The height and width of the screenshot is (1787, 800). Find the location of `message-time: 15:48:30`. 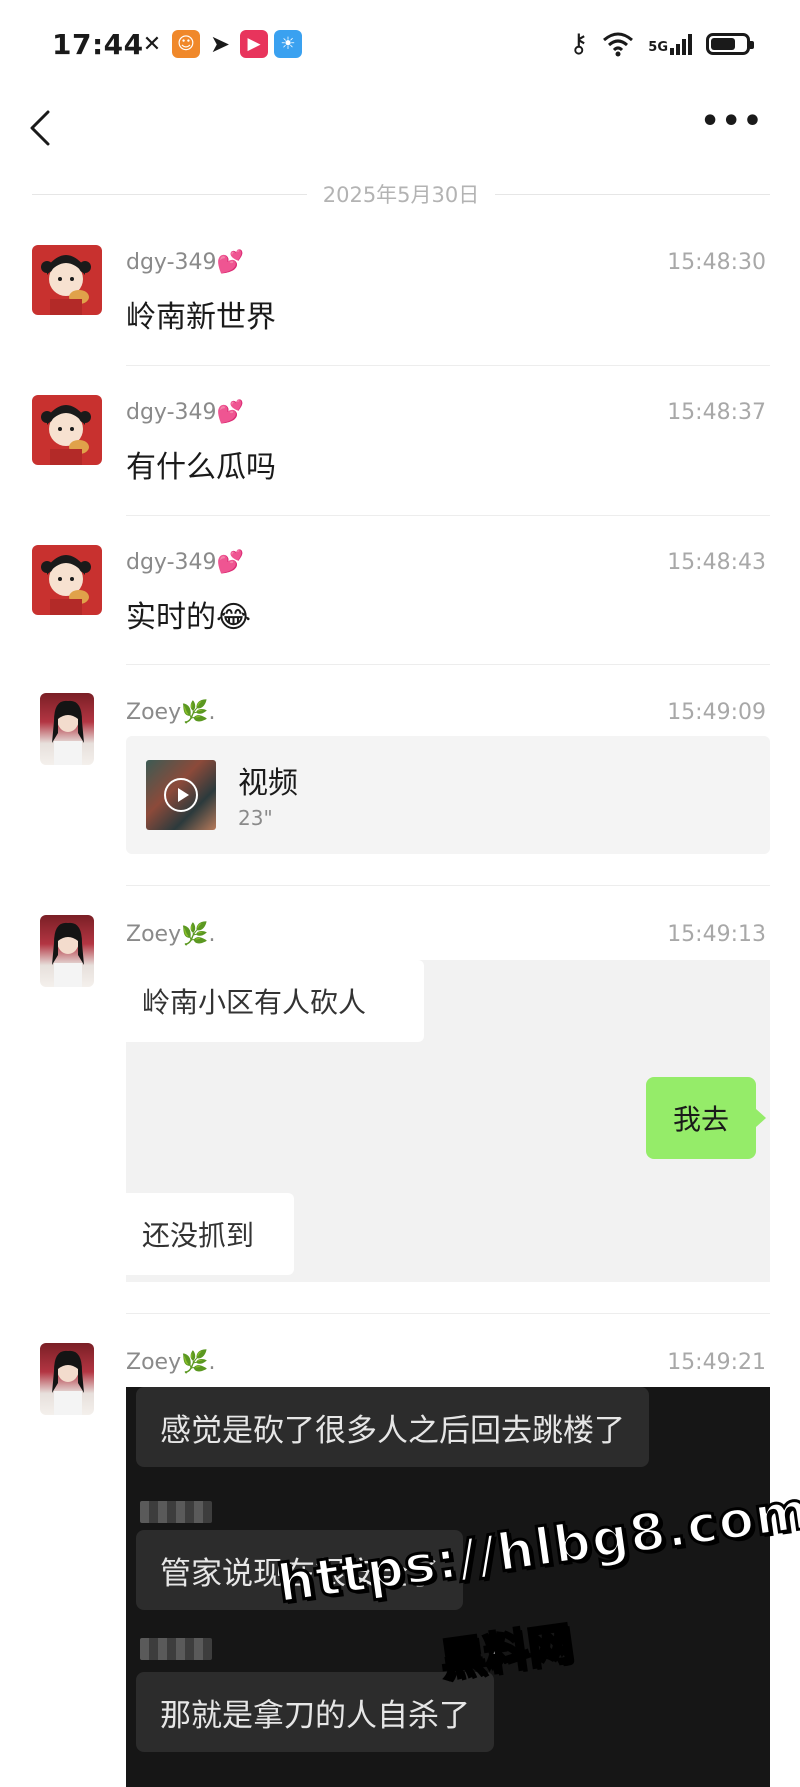

message-time: 15:48:30 is located at coordinates (716, 262).